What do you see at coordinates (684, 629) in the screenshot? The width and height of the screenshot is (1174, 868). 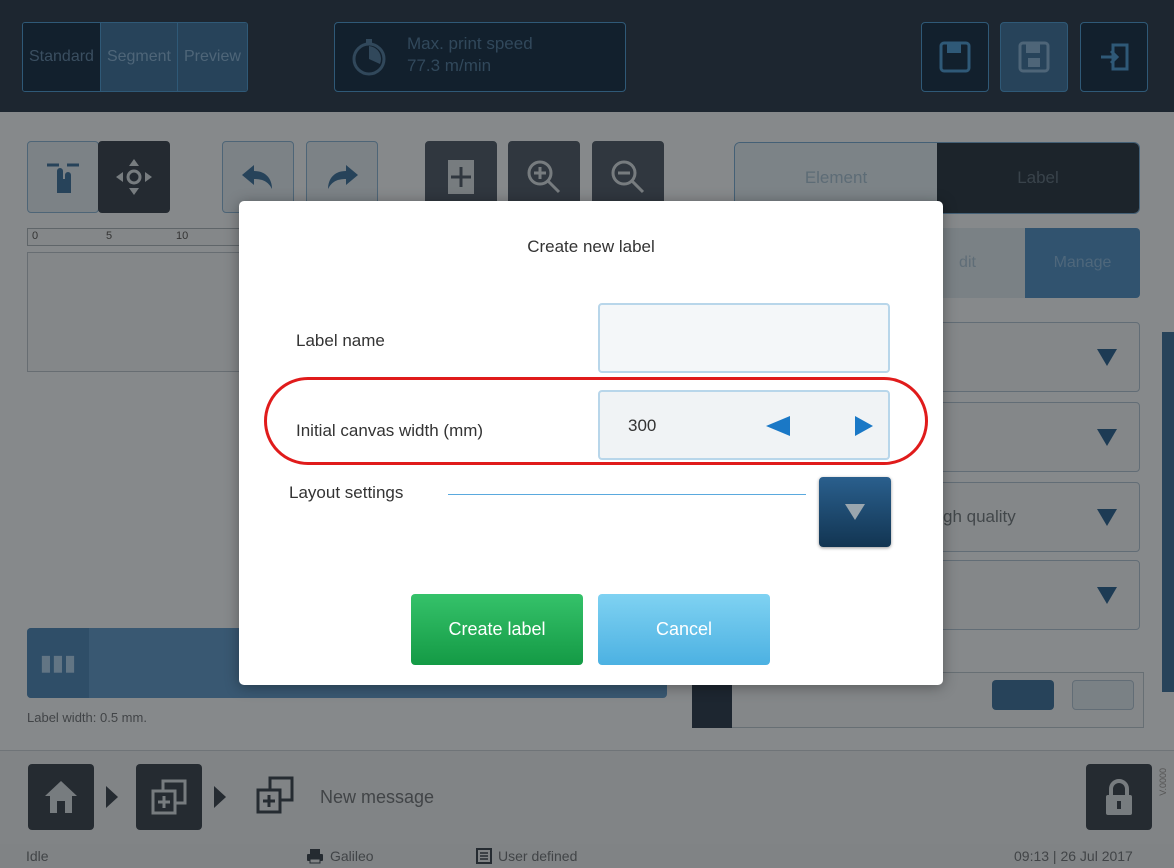 I see `cancel-button: Cancel` at bounding box center [684, 629].